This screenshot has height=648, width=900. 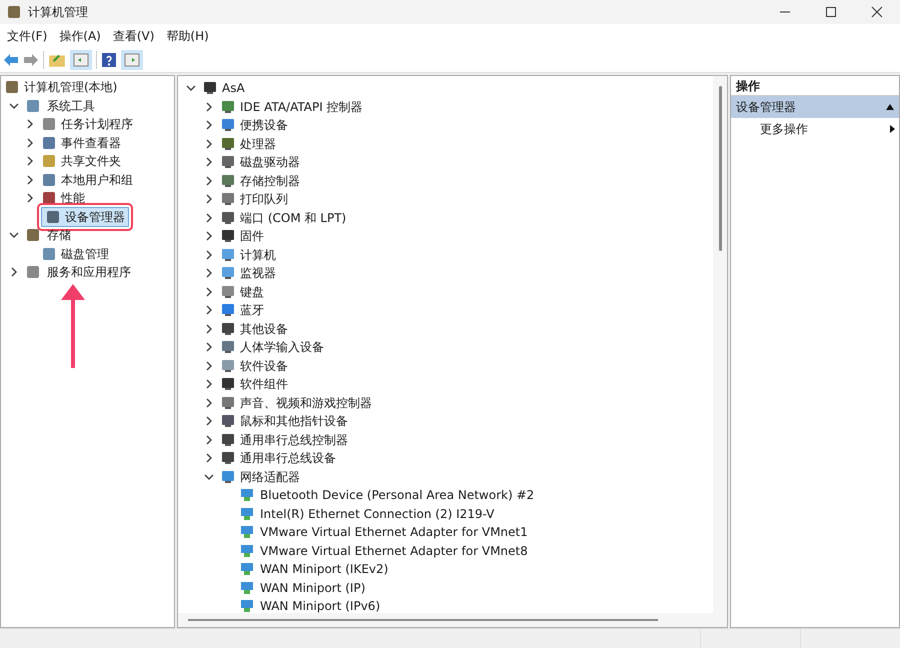 I want to click on device-category: 便携设备, so click(x=264, y=125).